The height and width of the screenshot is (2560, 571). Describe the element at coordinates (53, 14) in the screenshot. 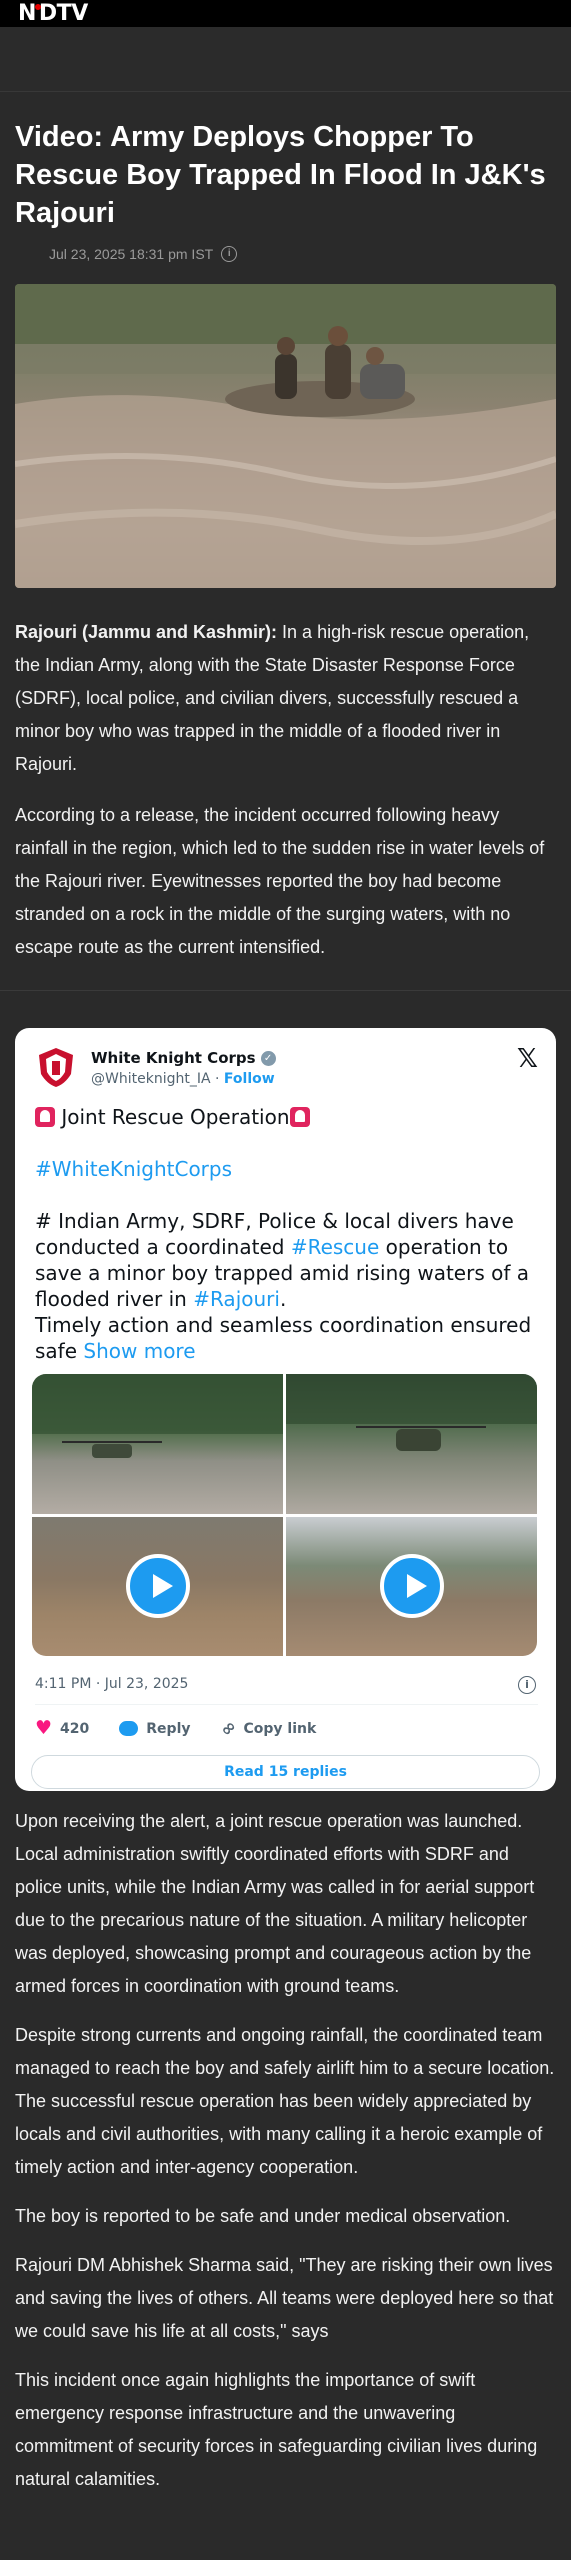

I see `site-logo: N DTV` at that location.